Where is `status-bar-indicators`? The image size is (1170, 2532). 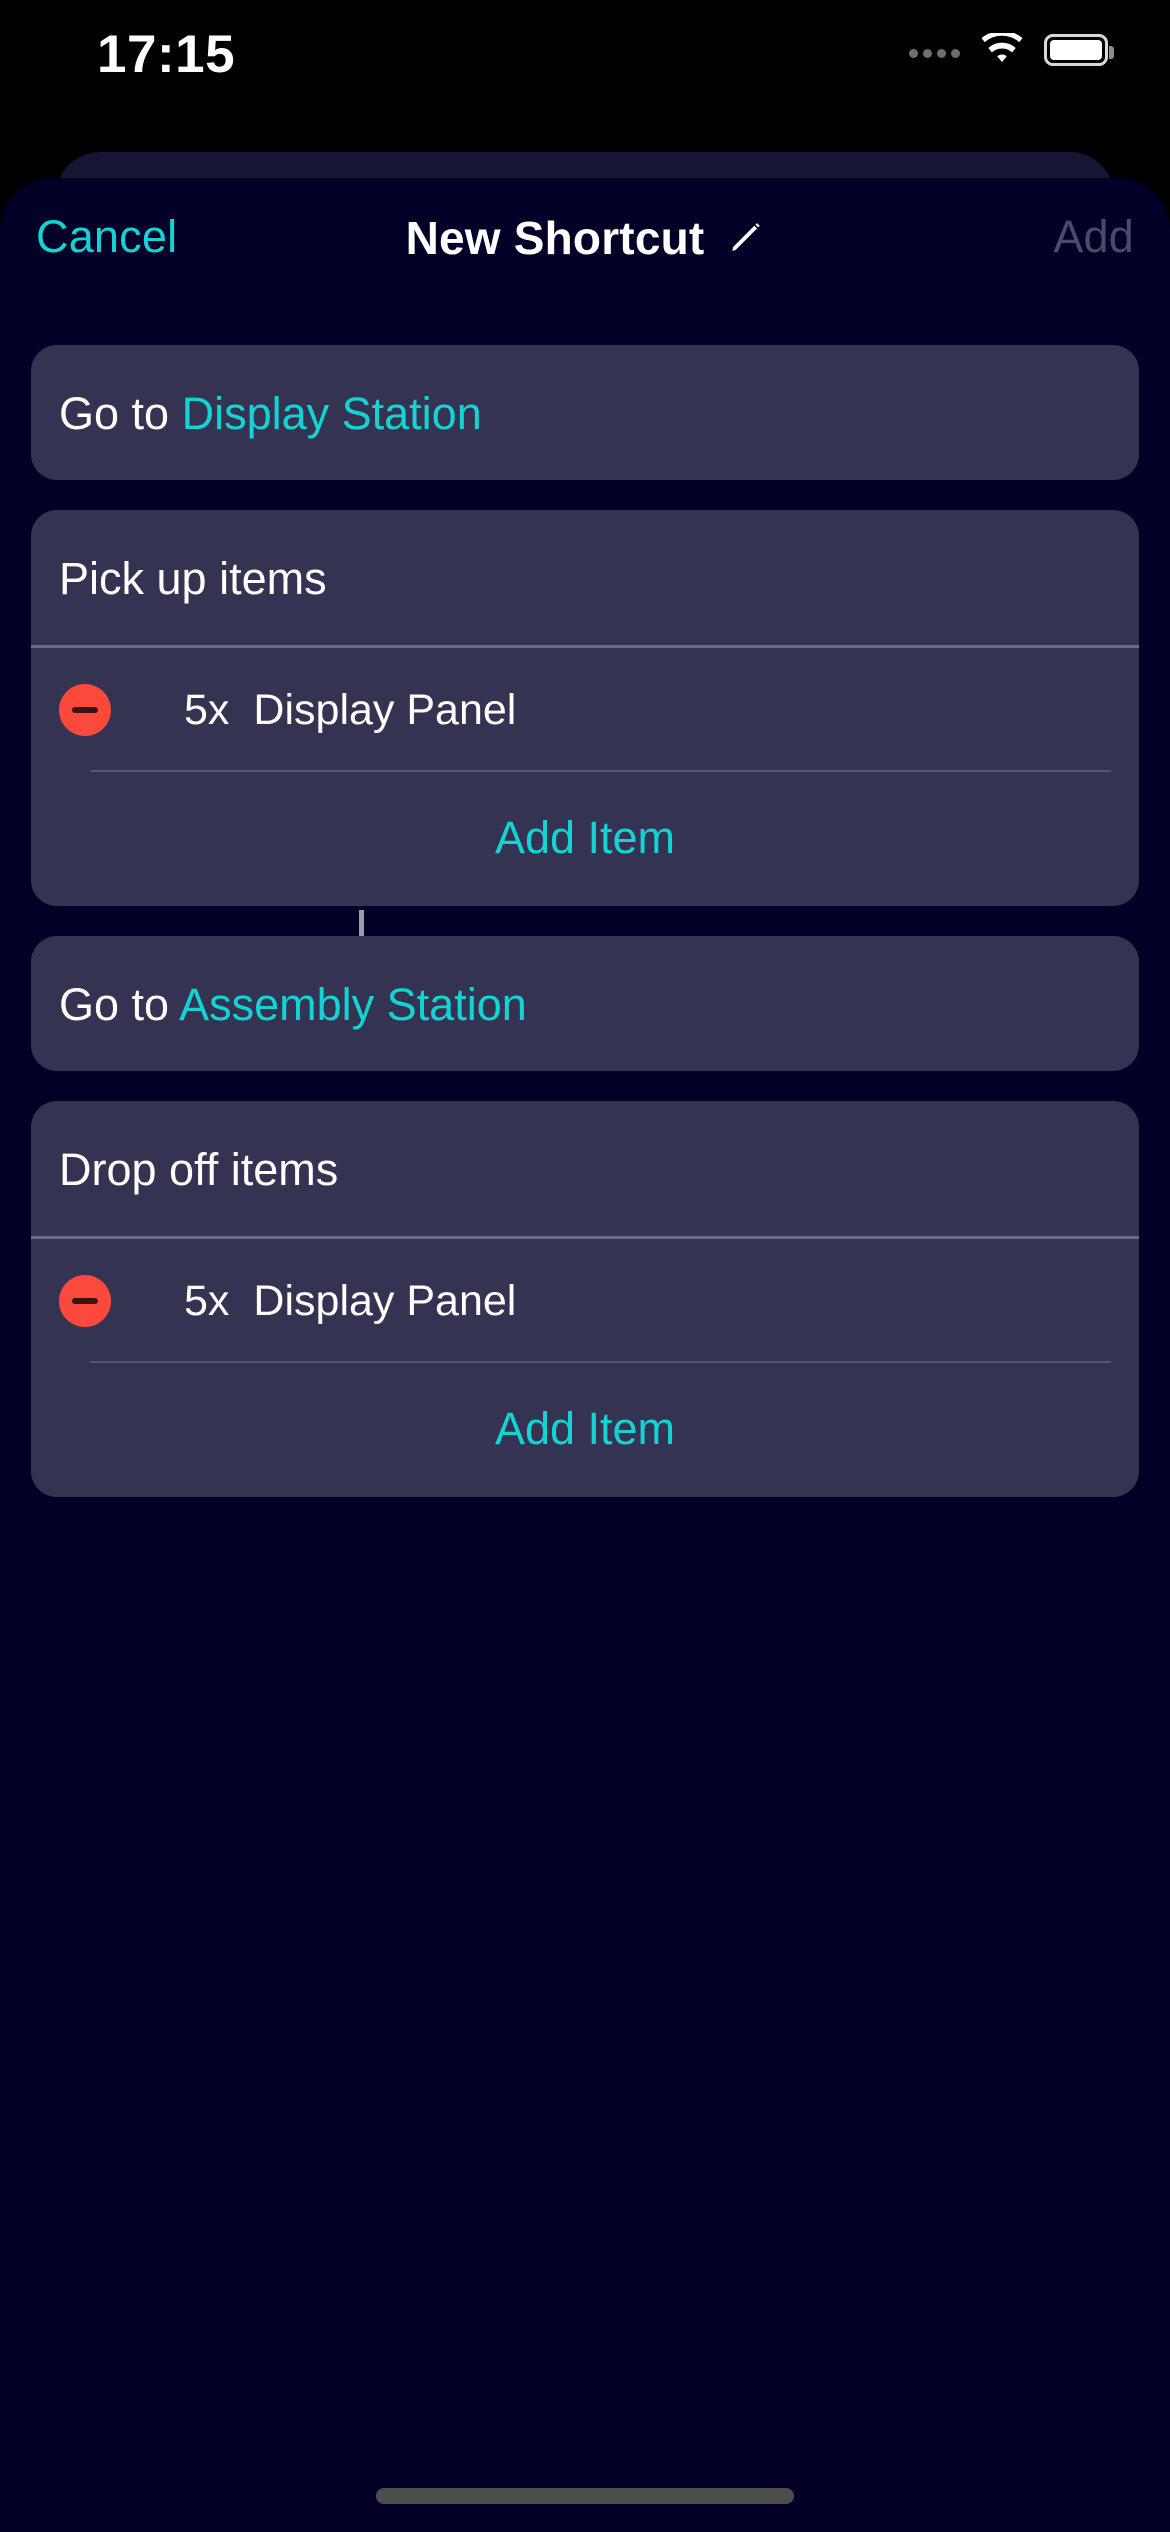
status-bar-indicators is located at coordinates (1011, 50).